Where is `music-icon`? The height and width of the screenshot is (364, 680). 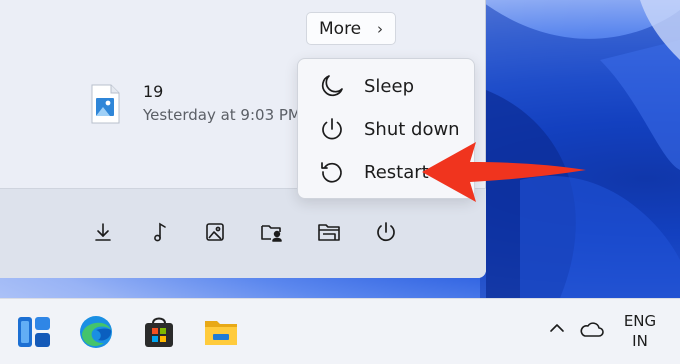
music-icon is located at coordinates (160, 232).